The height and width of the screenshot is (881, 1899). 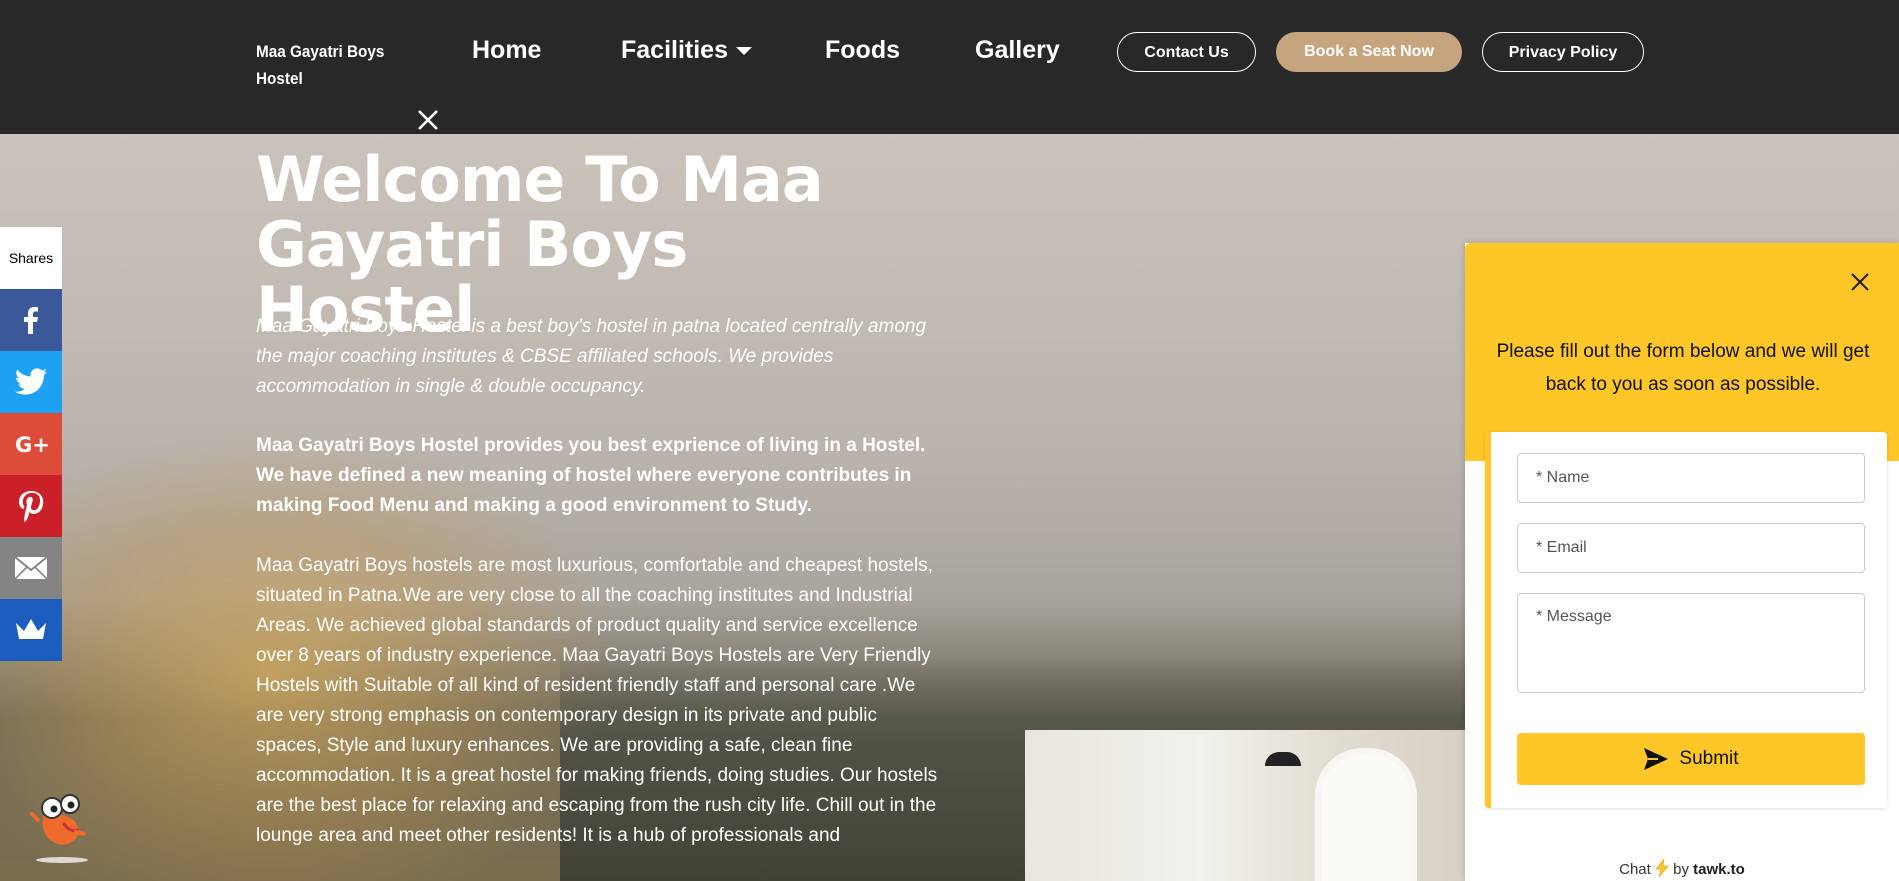 What do you see at coordinates (62, 825) in the screenshot?
I see `chat-mascot-icon` at bounding box center [62, 825].